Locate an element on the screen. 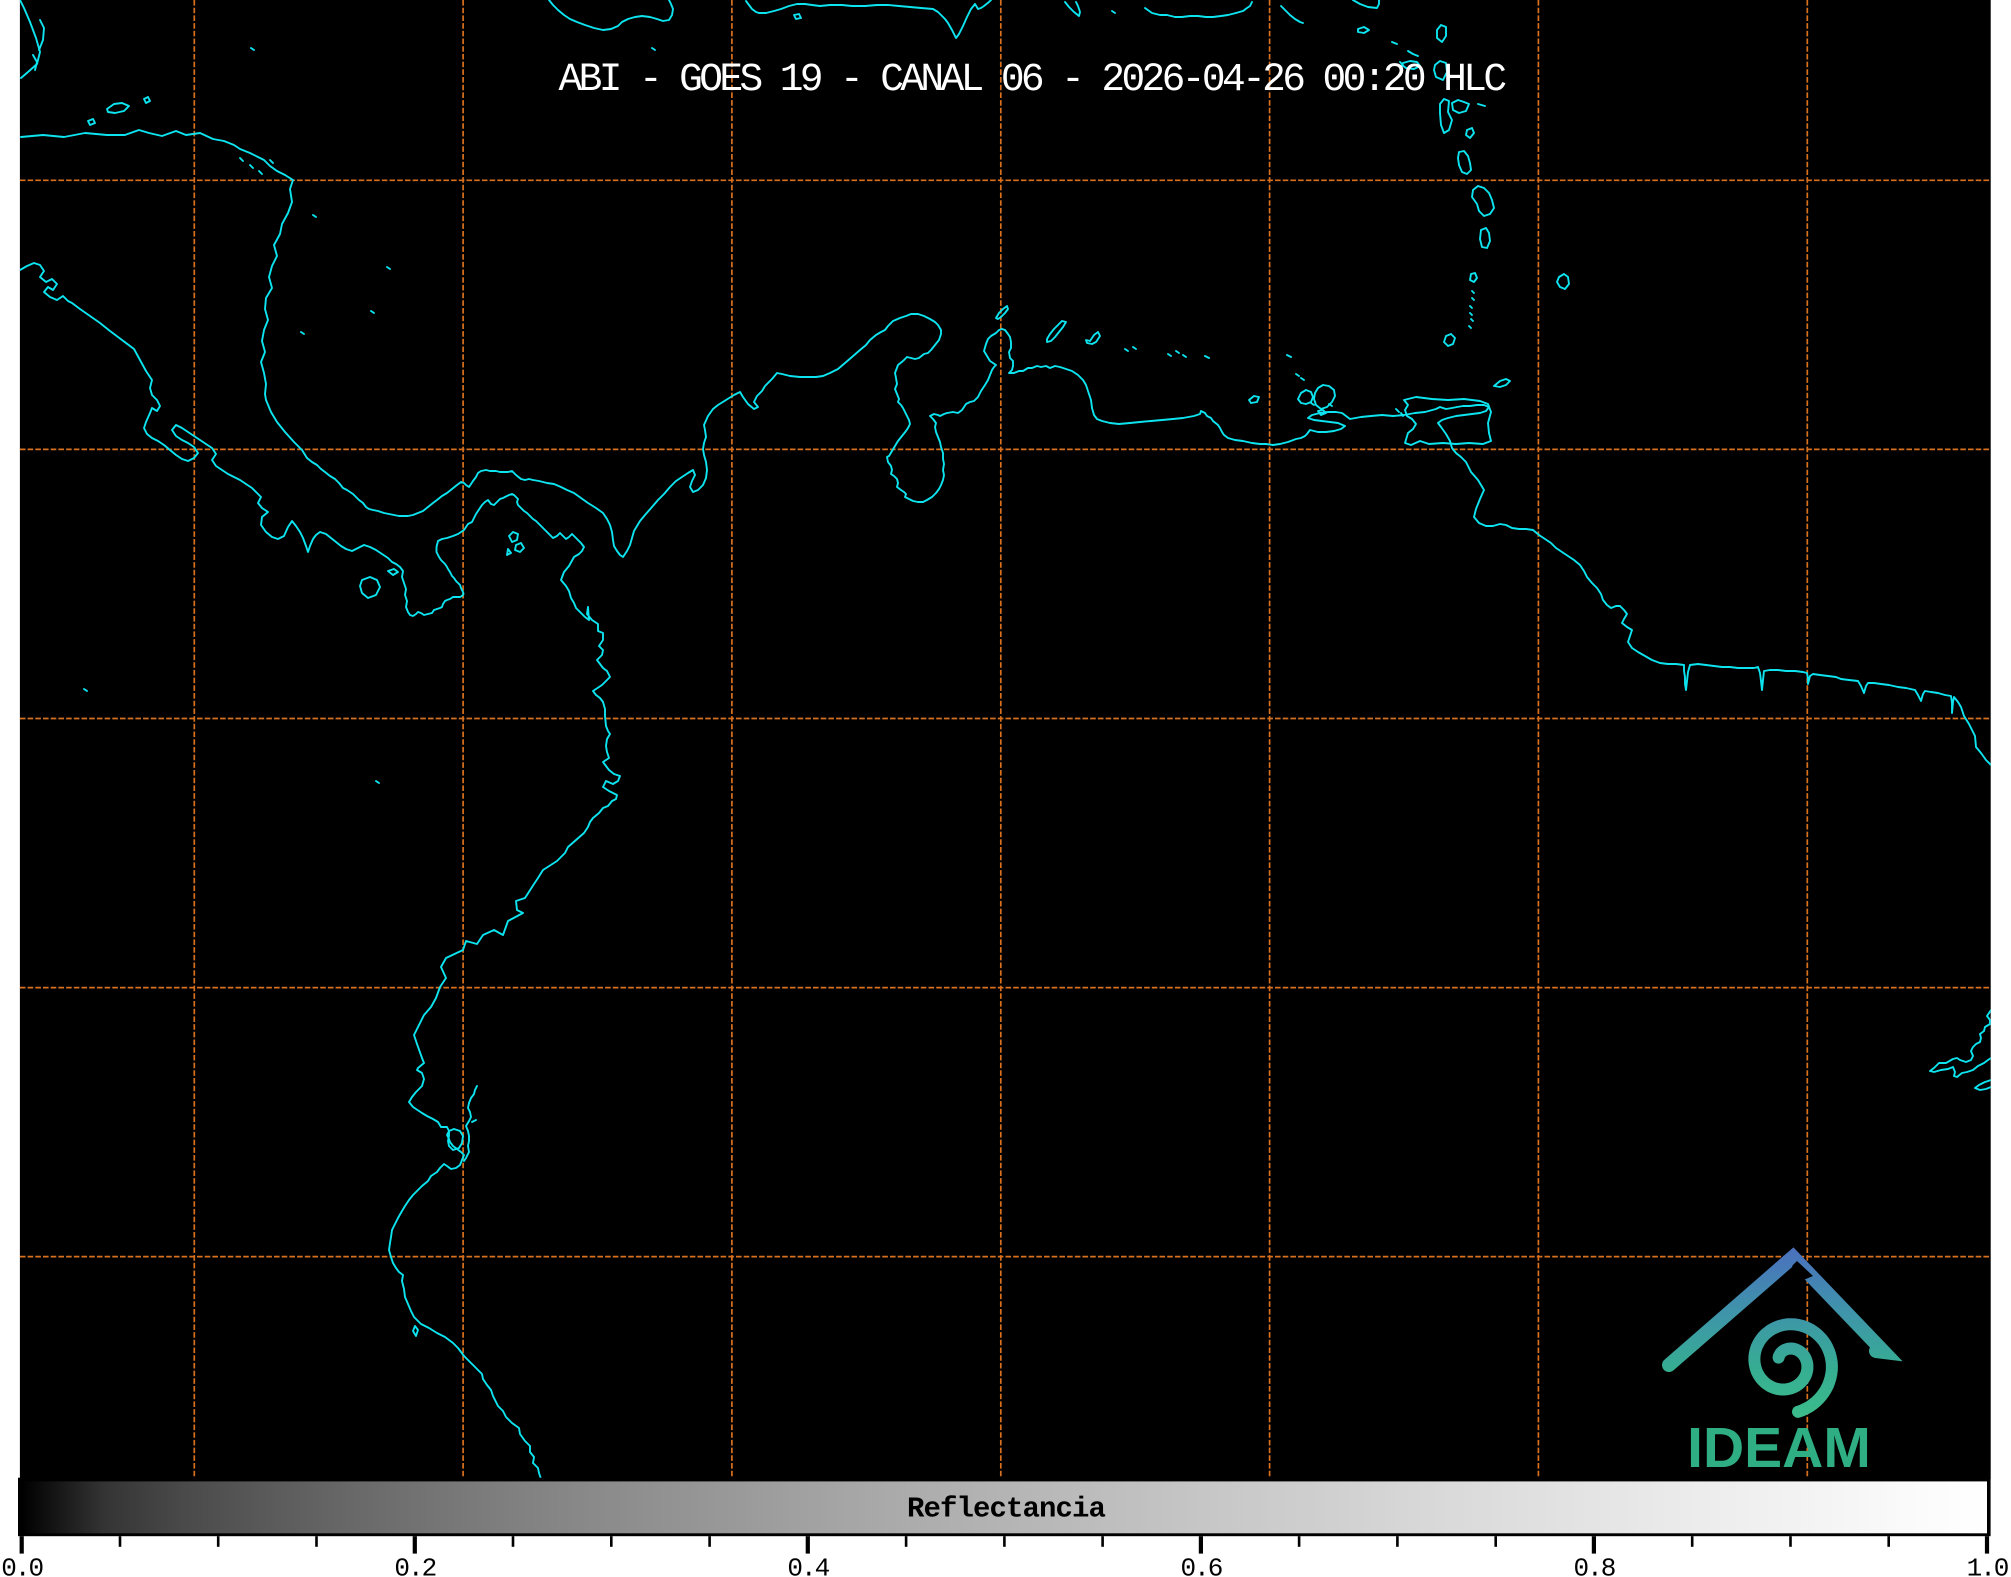 This screenshot has width=2011, height=1577. svg-text: Reflectancia is located at coordinates (1006, 1509).